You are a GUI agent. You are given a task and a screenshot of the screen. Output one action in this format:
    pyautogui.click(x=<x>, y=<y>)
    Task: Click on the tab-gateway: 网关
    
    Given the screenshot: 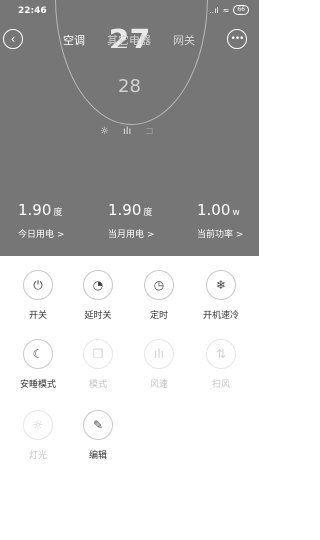 What is the action you would take?
    pyautogui.click(x=184, y=40)
    